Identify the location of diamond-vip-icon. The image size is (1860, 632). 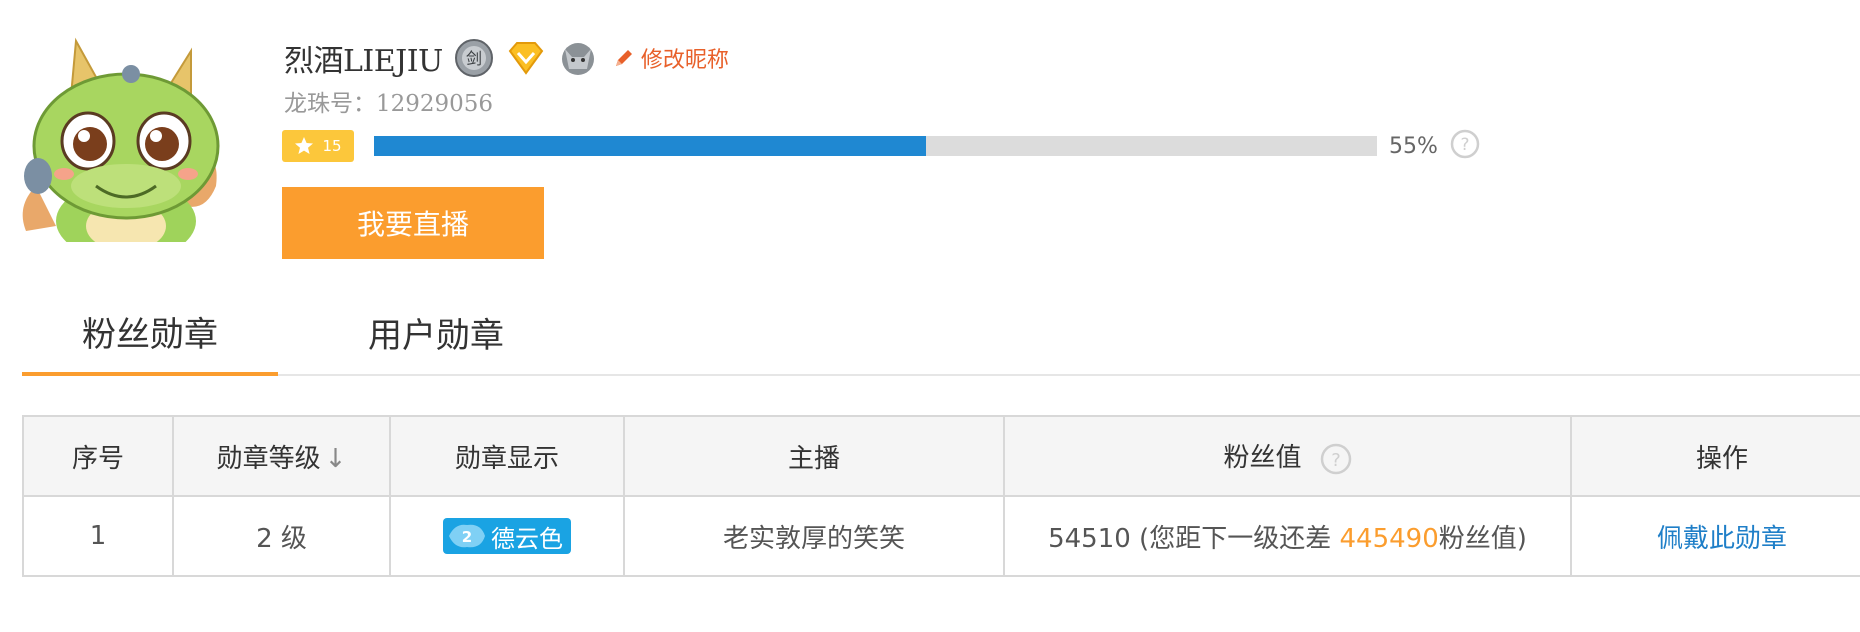
(526, 58).